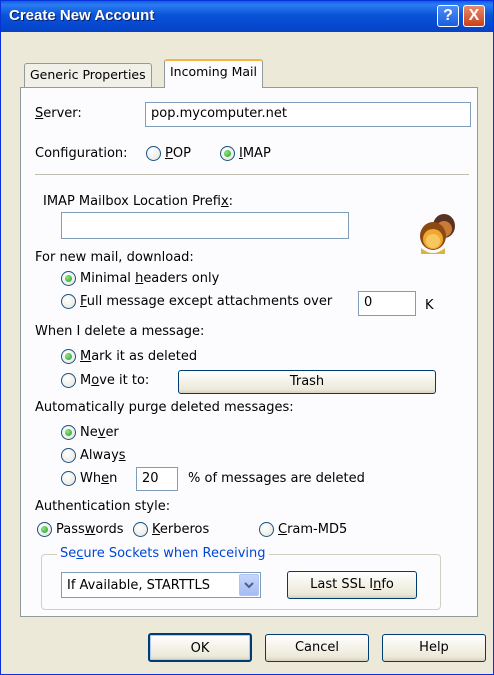  What do you see at coordinates (206, 301) in the screenshot?
I see `full-message-label: Full message except attachments over` at bounding box center [206, 301].